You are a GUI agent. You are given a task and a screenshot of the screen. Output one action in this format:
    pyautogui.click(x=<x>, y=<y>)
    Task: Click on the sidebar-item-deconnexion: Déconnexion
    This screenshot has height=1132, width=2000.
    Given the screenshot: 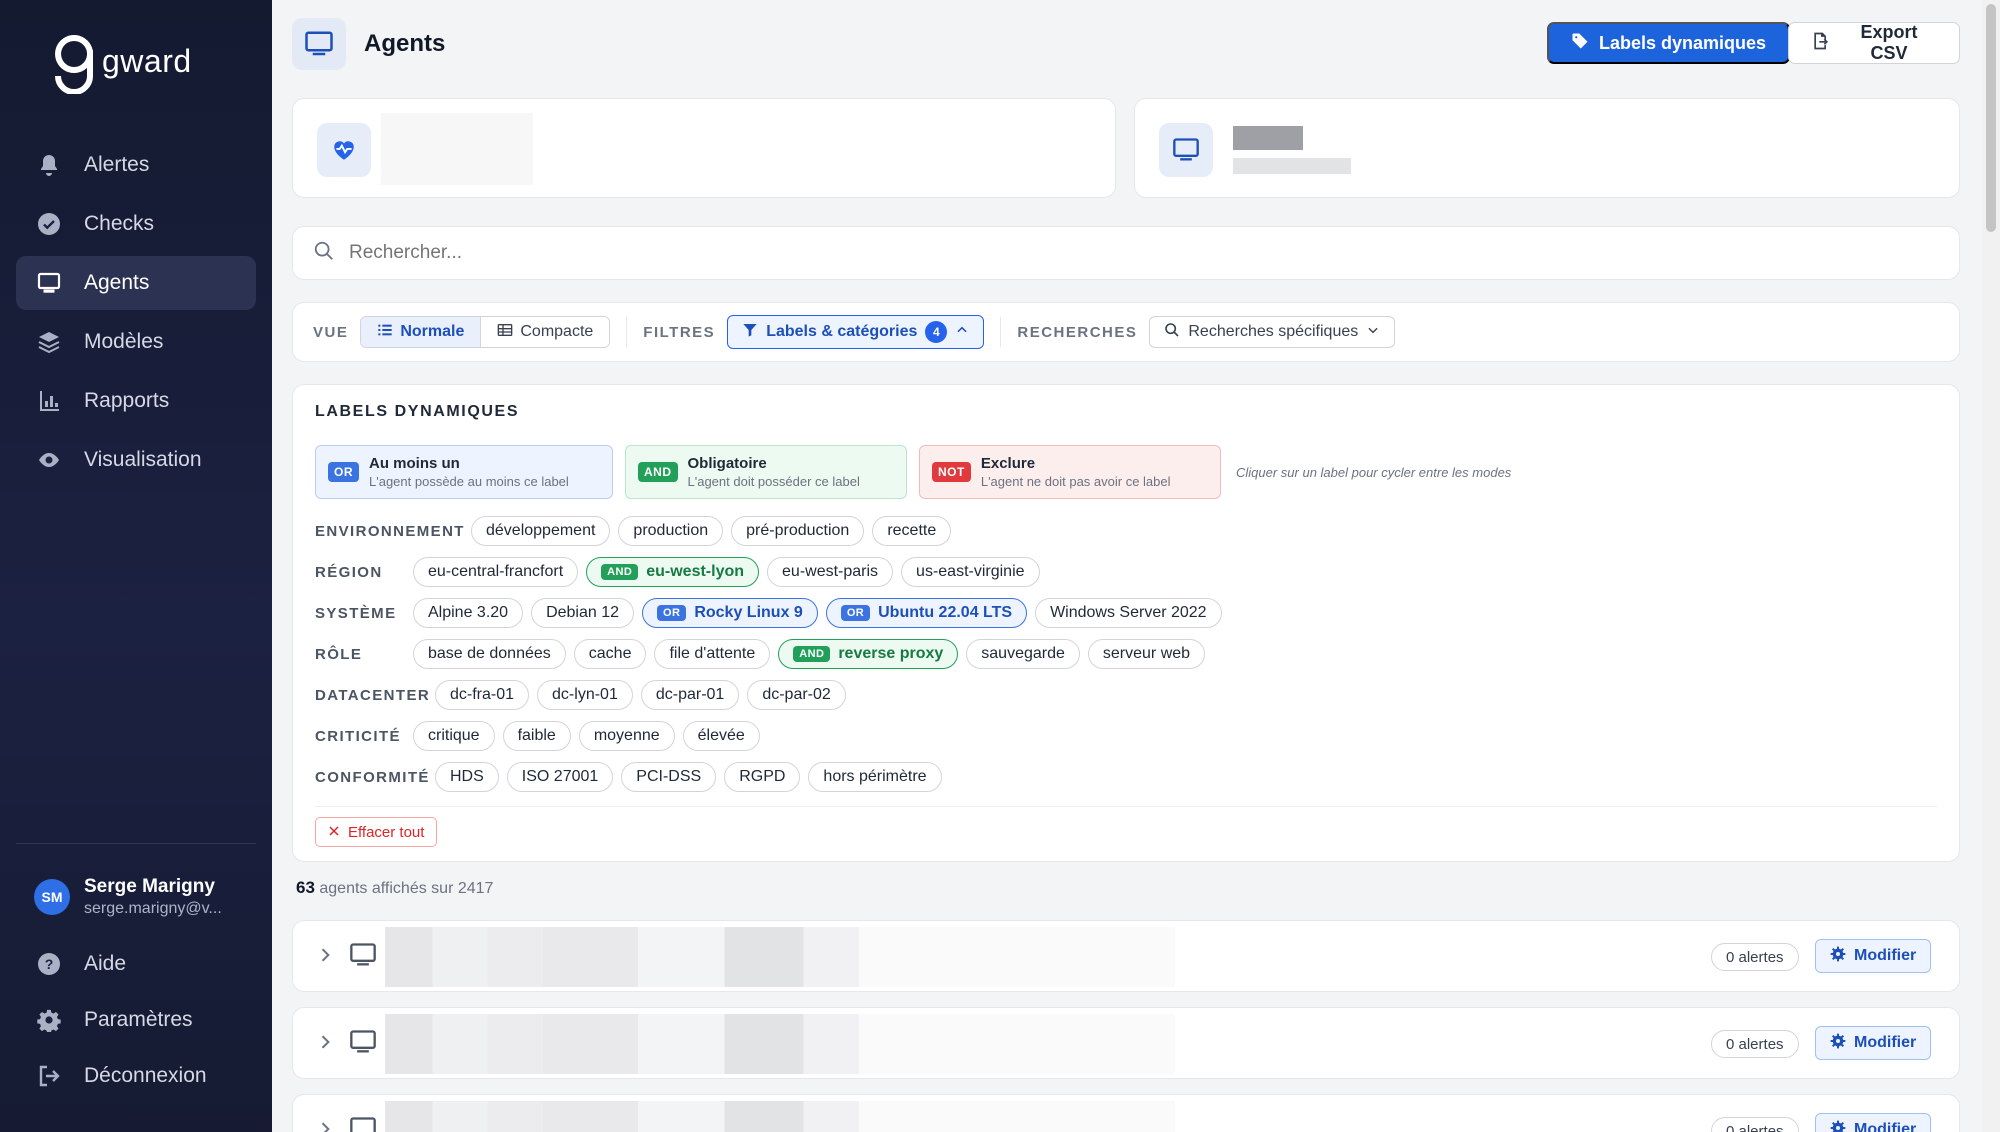 What is the action you would take?
    pyautogui.click(x=136, y=1076)
    